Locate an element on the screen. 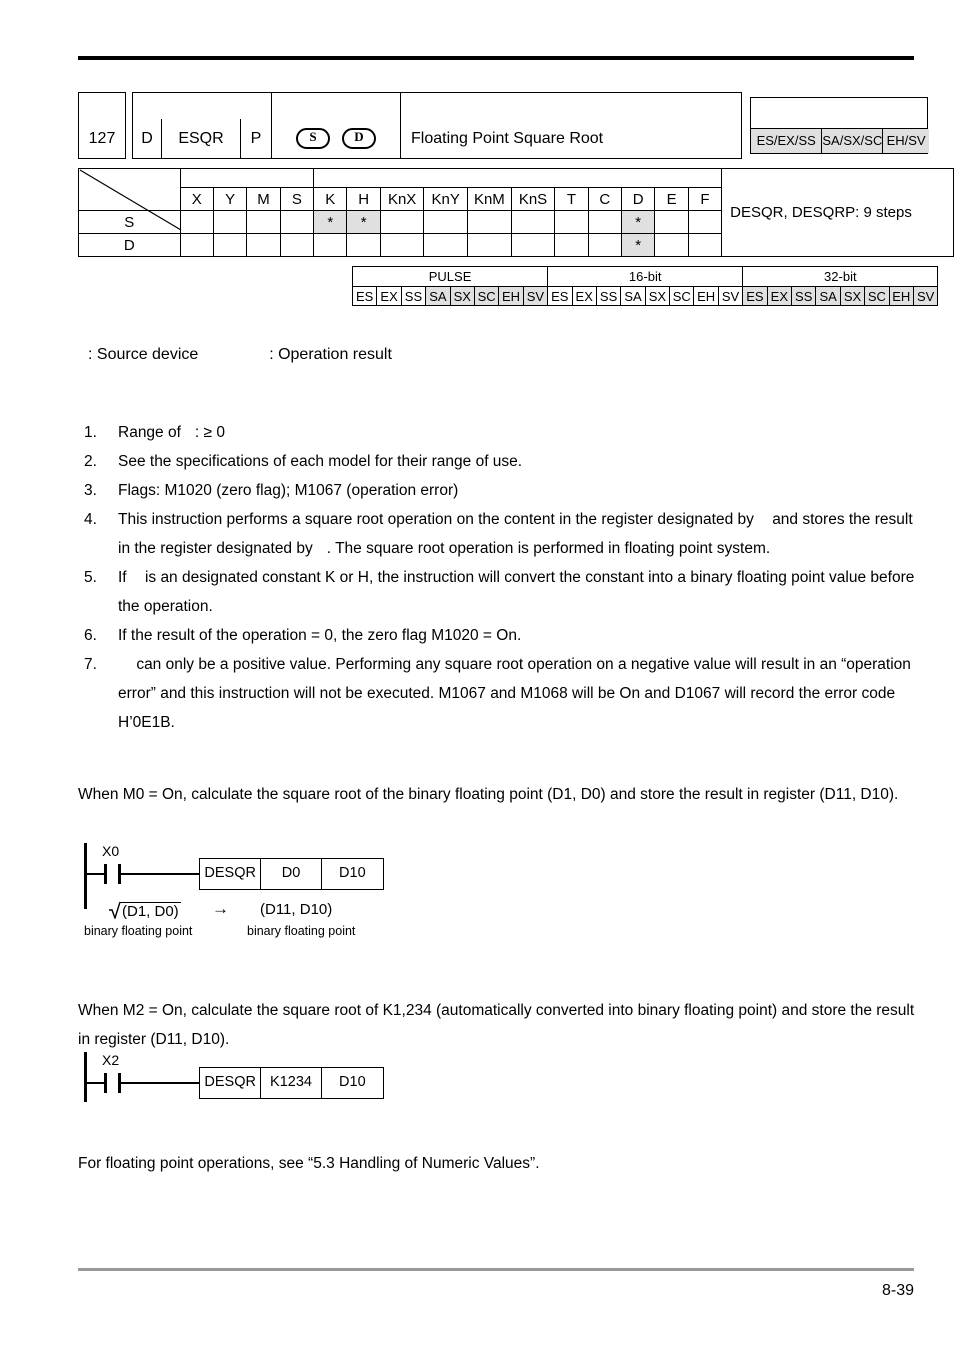 The width and height of the screenshot is (954, 1350). pulse-cell-ES: ES is located at coordinates (364, 296).